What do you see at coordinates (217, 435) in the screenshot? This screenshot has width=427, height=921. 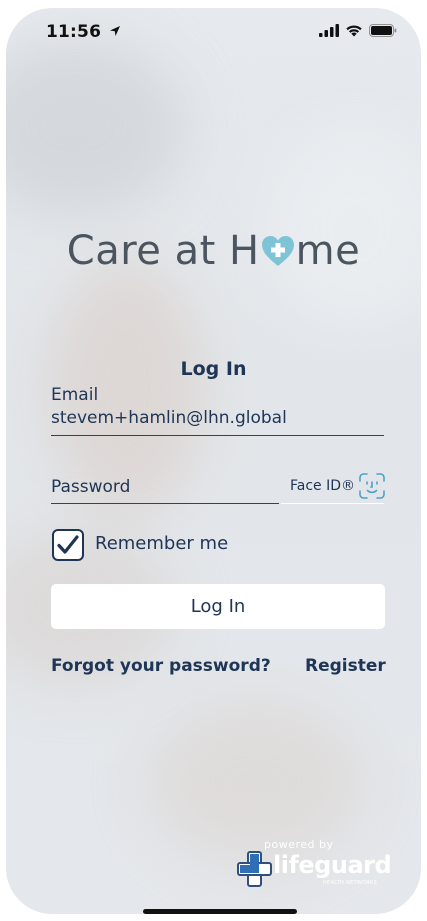 I see `email-underline` at bounding box center [217, 435].